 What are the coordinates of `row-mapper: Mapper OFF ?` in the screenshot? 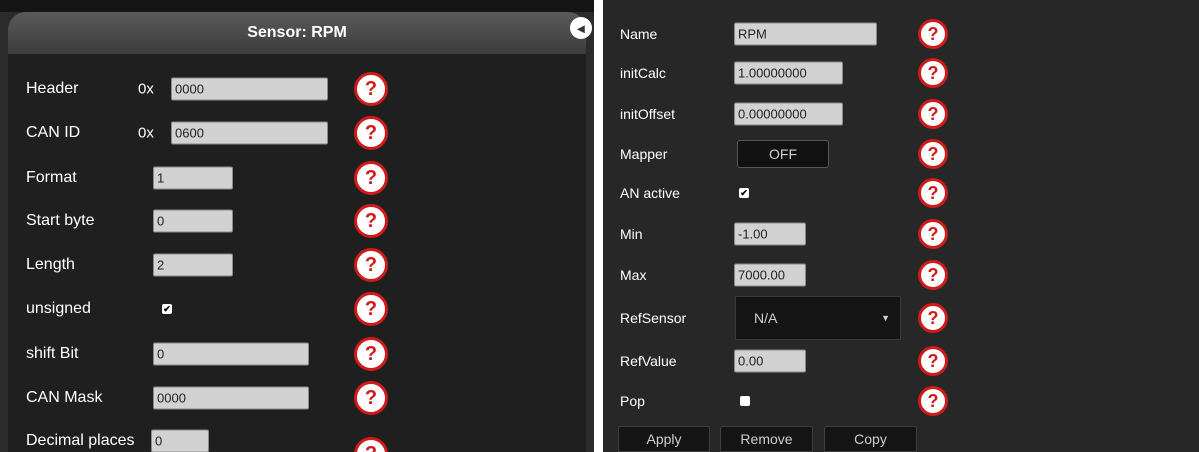 It's located at (892, 154).